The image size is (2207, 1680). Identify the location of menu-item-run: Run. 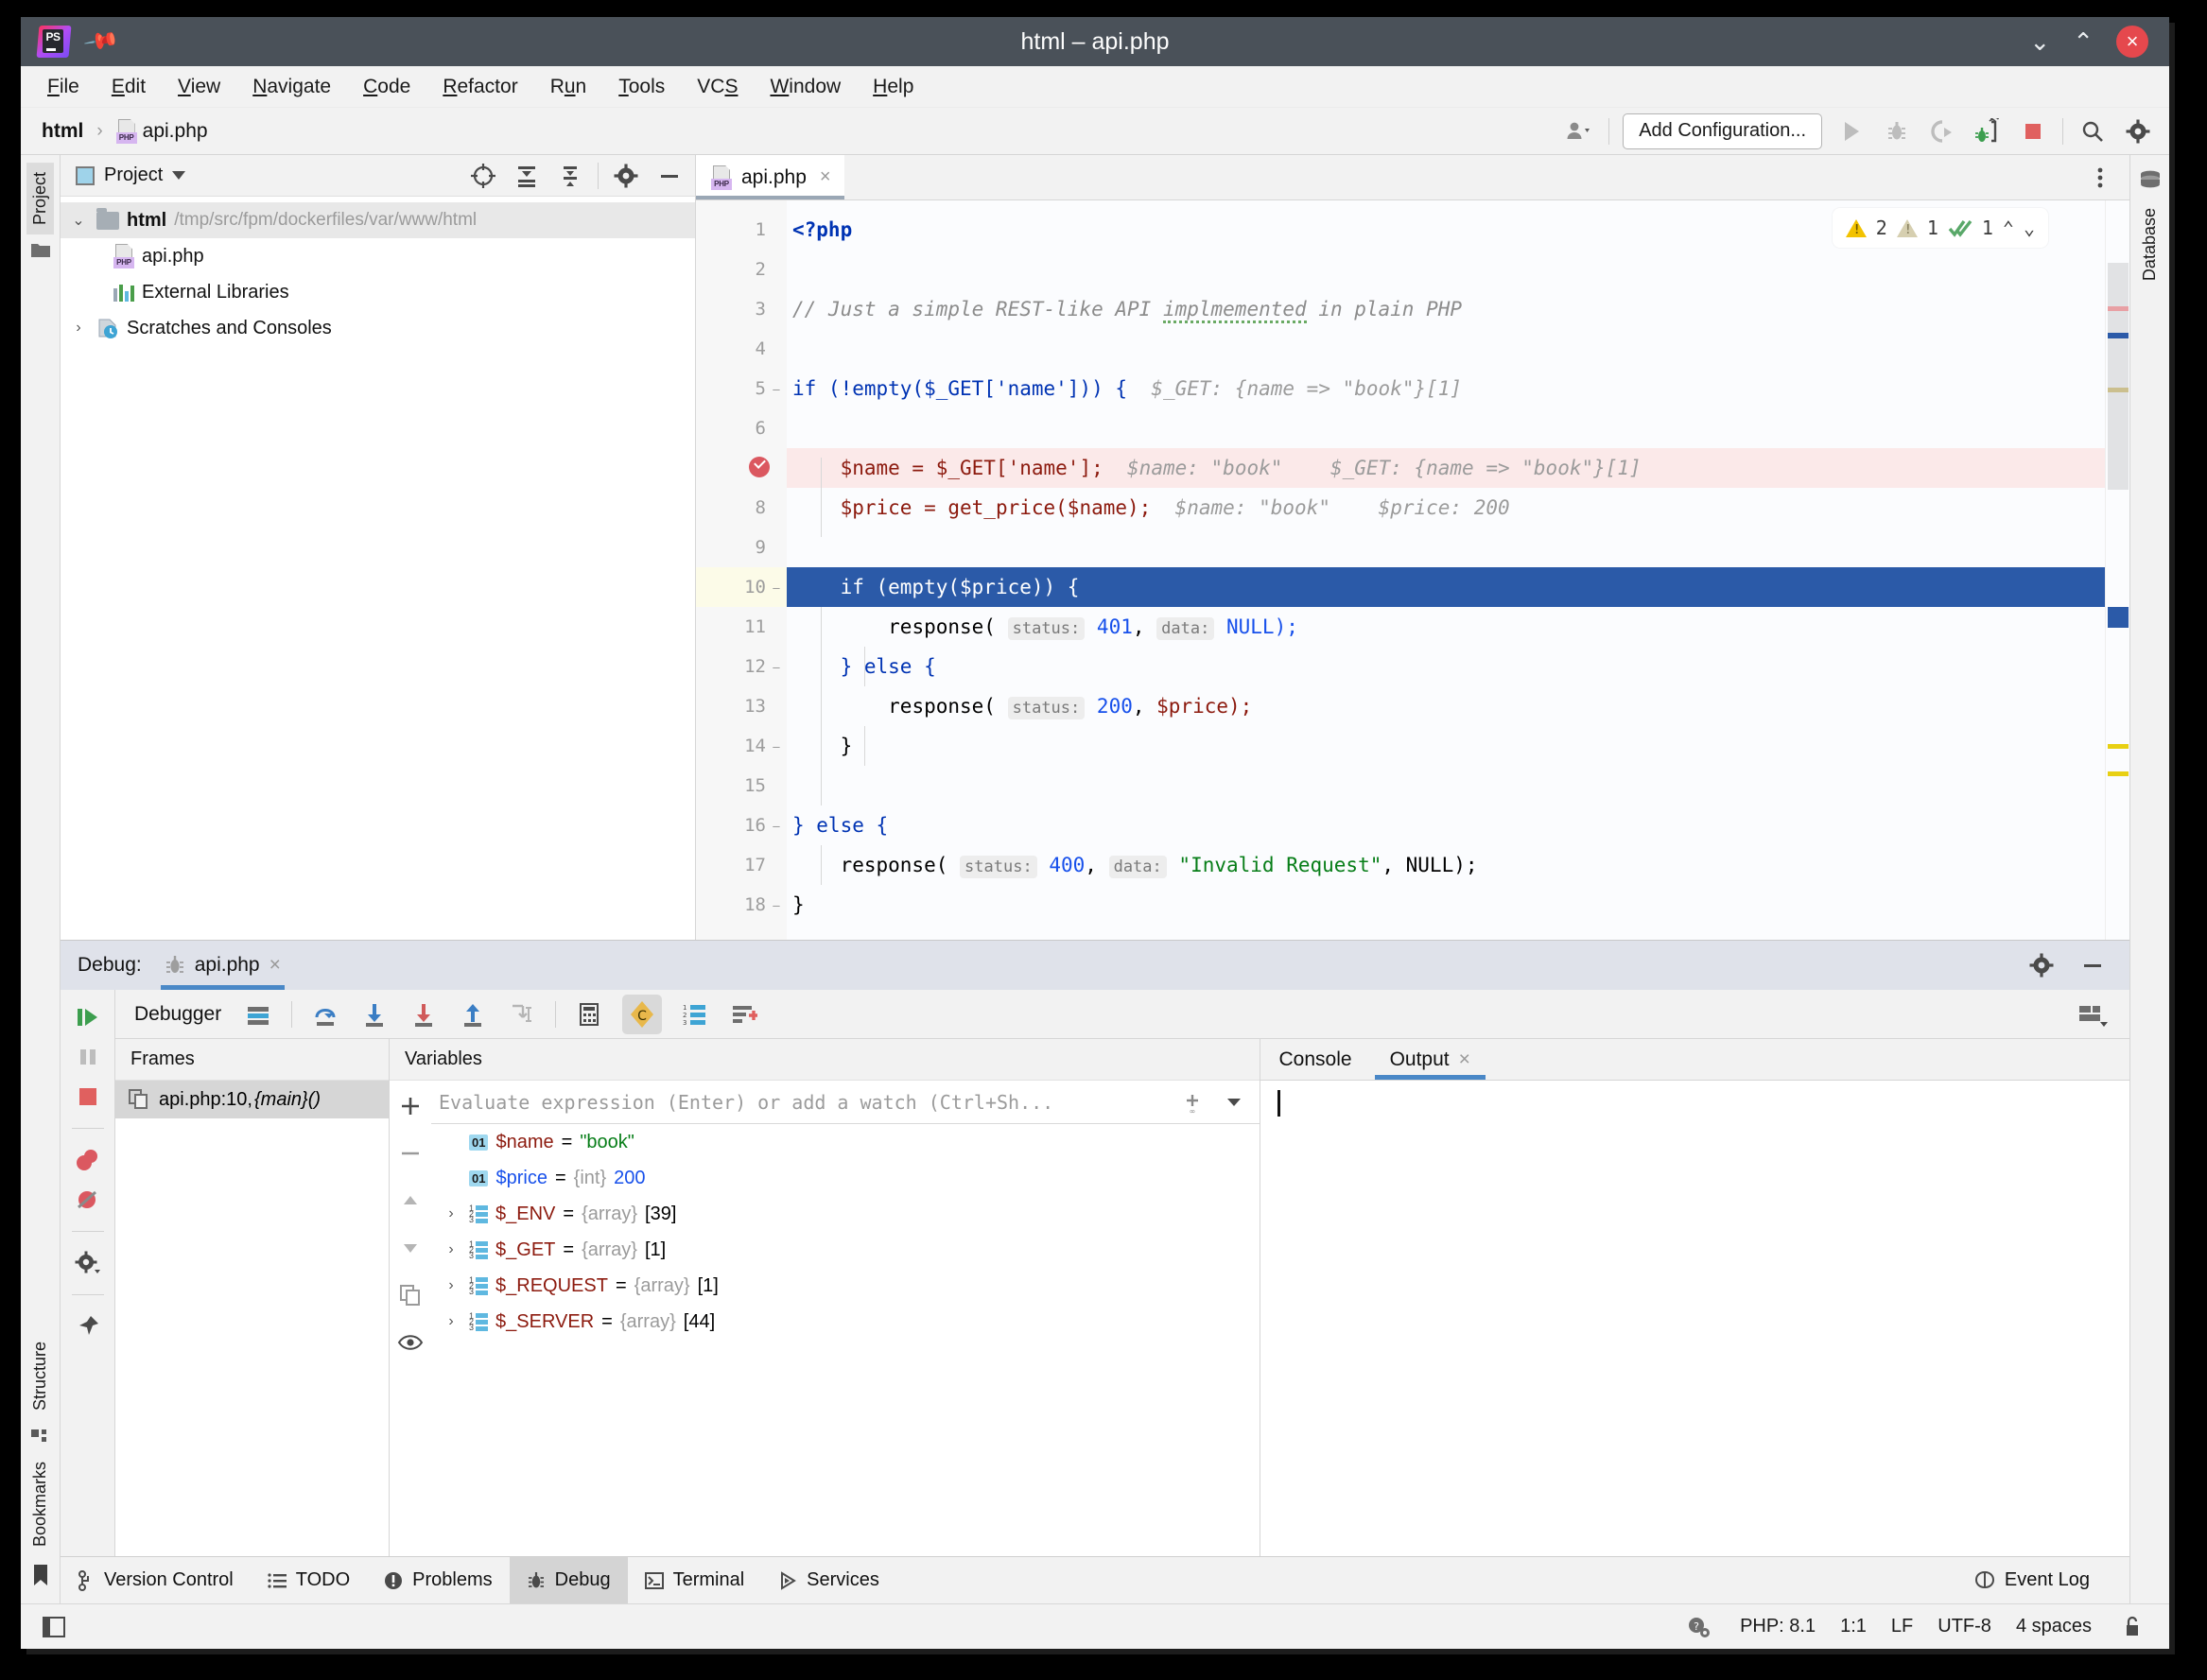
(569, 87).